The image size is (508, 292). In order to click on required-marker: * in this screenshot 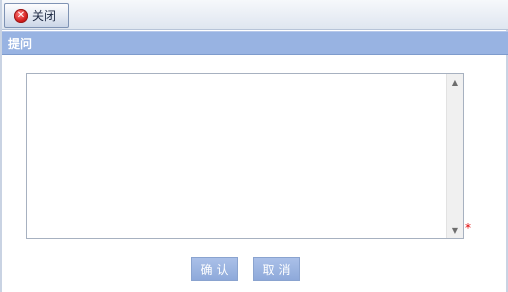, I will do `click(468, 228)`.